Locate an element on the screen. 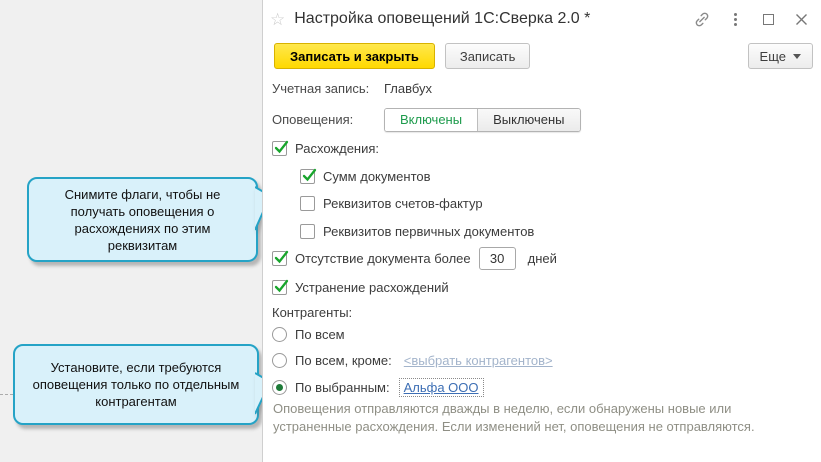 The height and width of the screenshot is (462, 821). more-button-label: Еще is located at coordinates (772, 56).